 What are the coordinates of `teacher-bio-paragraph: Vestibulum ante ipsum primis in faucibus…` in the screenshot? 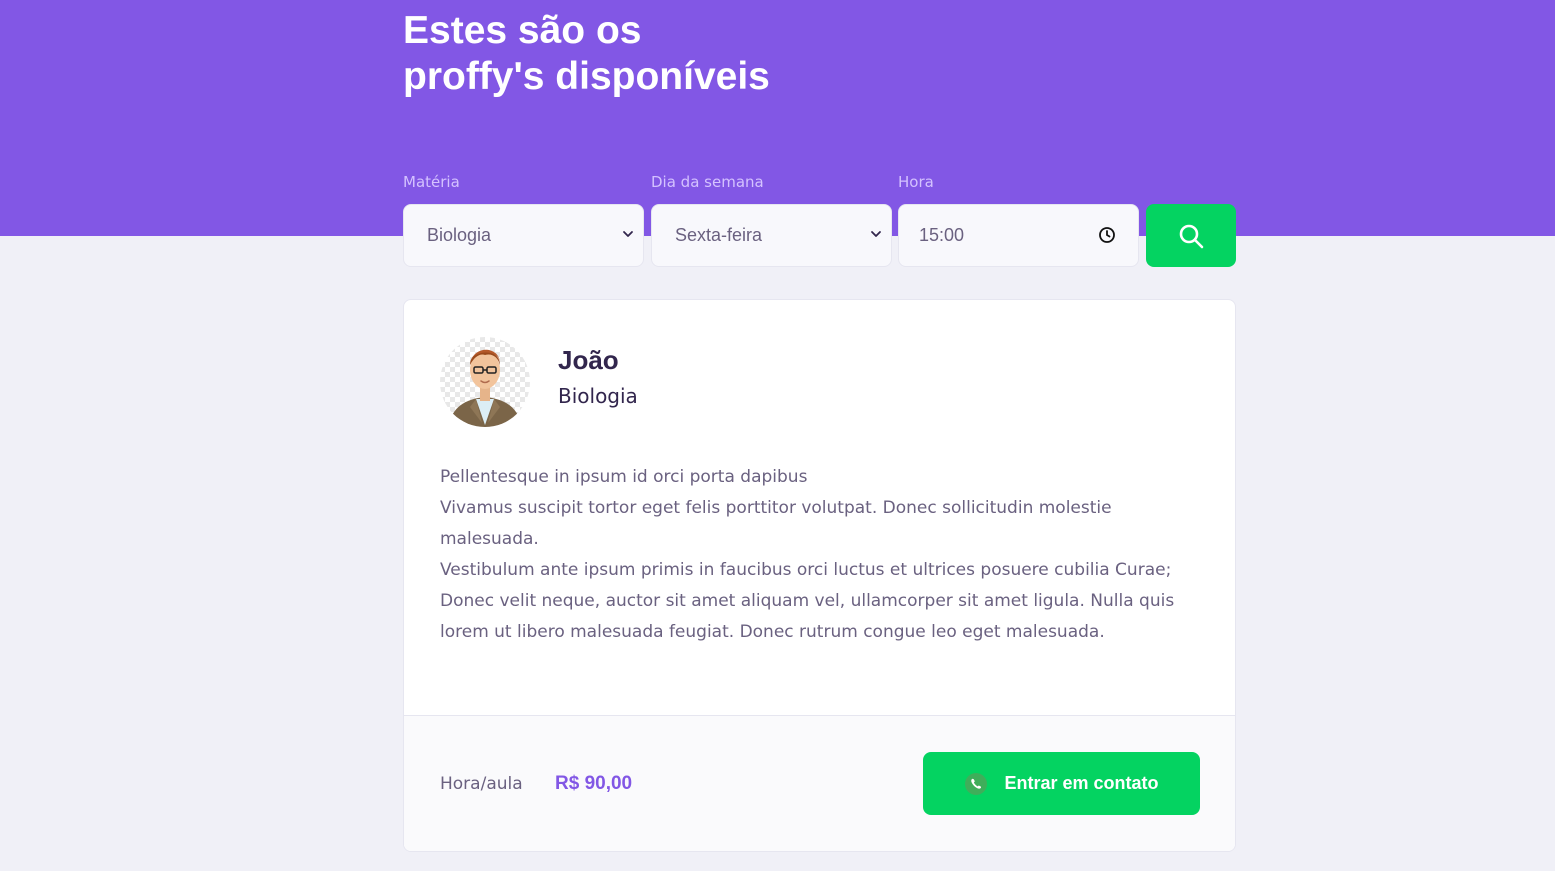 It's located at (807, 601).